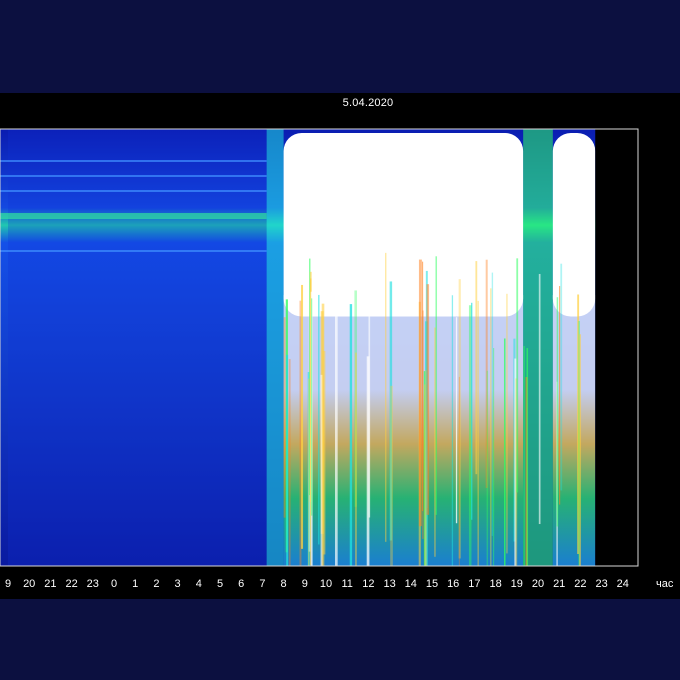 This screenshot has height=680, width=680. What do you see at coordinates (665, 584) in the screenshot?
I see `x-axis-unit-label: час` at bounding box center [665, 584].